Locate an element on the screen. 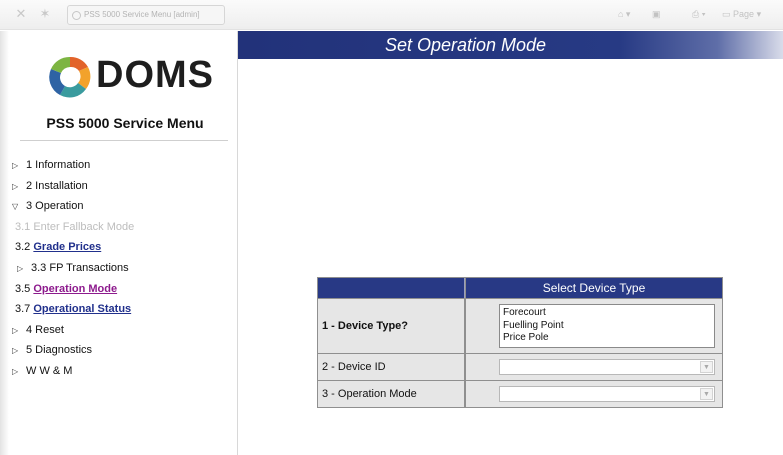 Image resolution: width=783 pixels, height=455 pixels. sidebar-item-fp-transactions: ▷ 3.3 FP Transactions is located at coordinates (124, 270).